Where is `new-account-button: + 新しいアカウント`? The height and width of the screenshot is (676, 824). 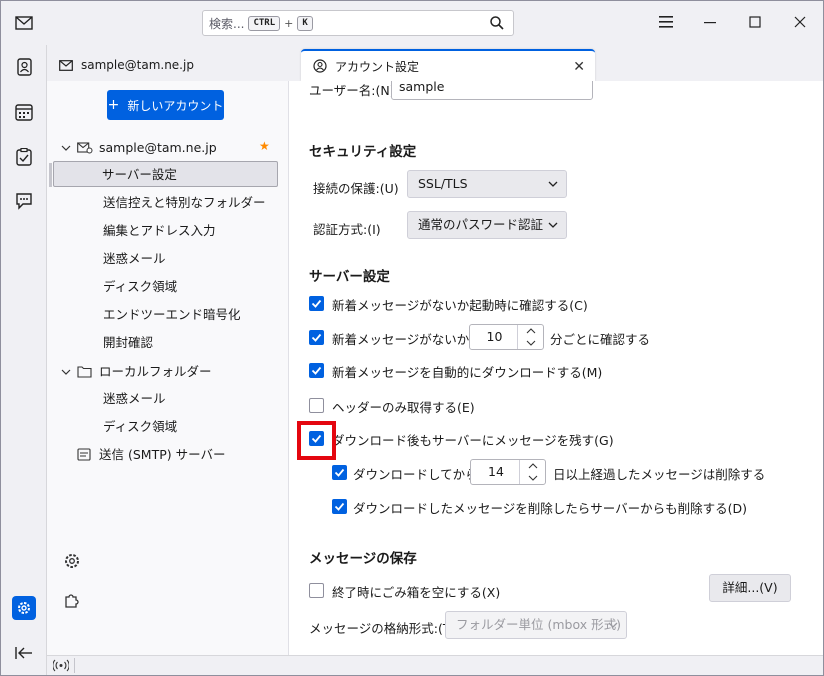 new-account-button: + 新しいアカウント is located at coordinates (165, 105).